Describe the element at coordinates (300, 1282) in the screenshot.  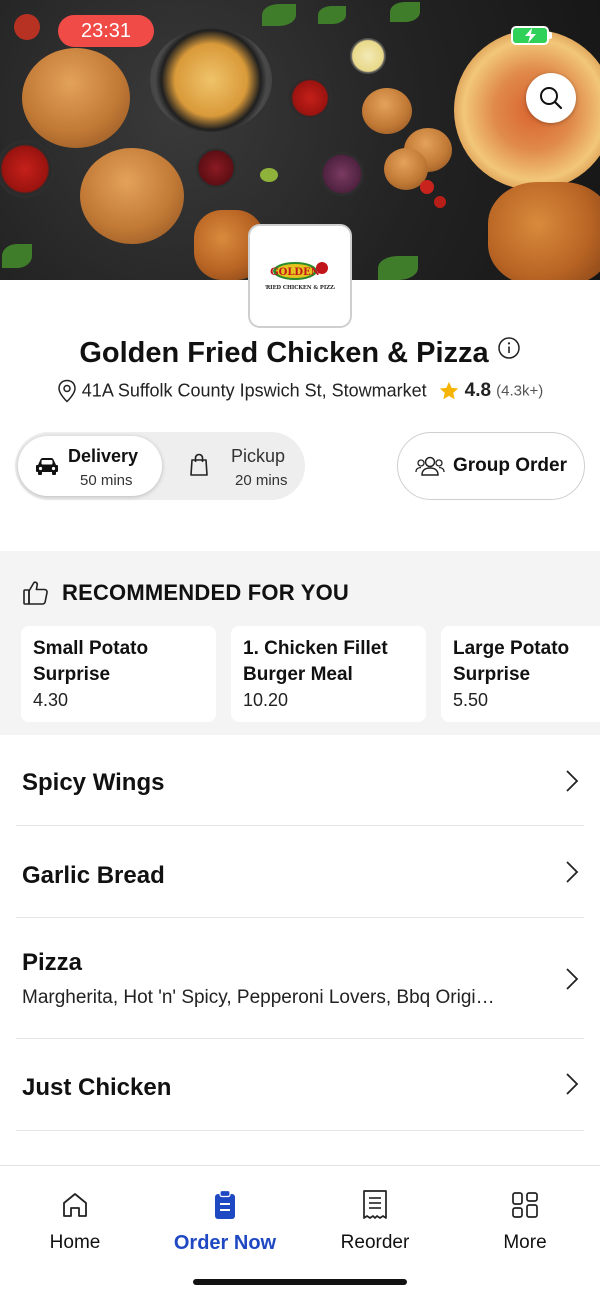
I see `home-indicator` at that location.